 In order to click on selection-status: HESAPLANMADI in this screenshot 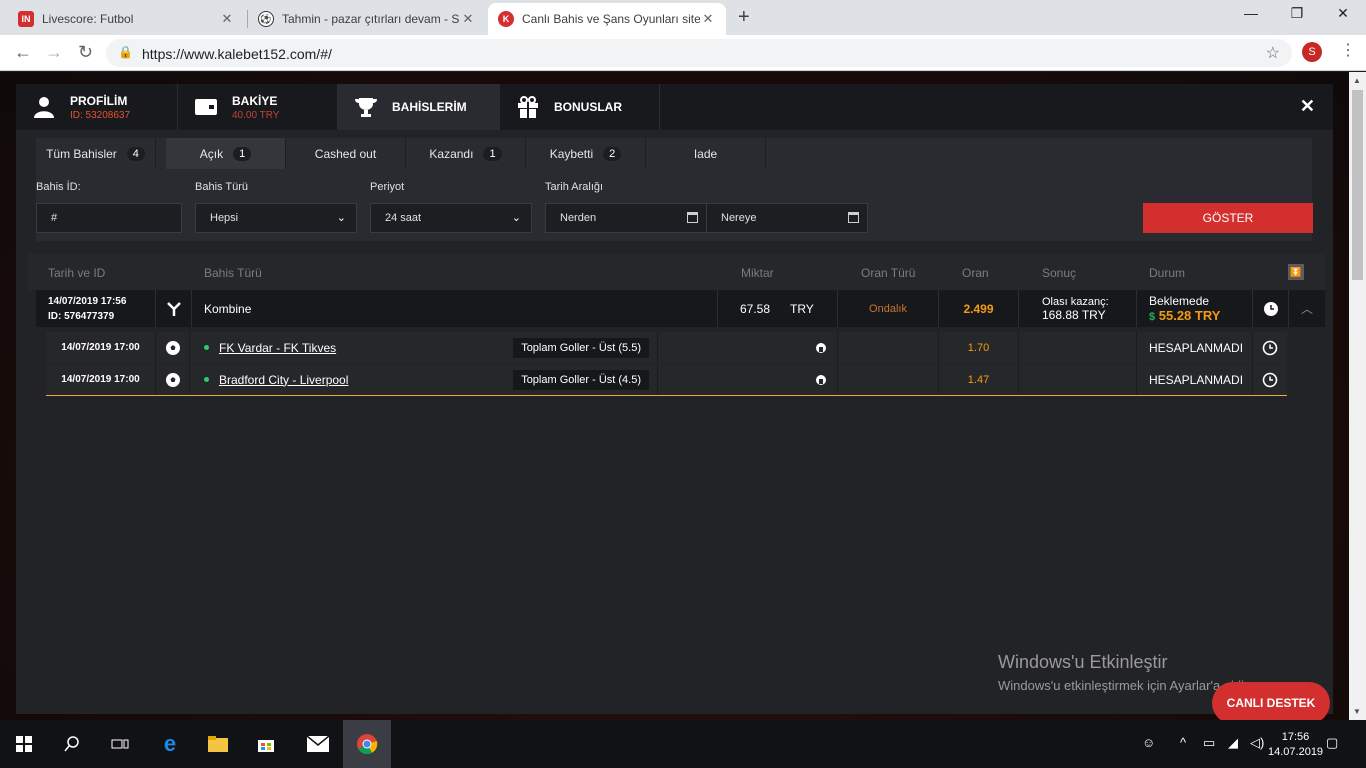, I will do `click(1195, 379)`.